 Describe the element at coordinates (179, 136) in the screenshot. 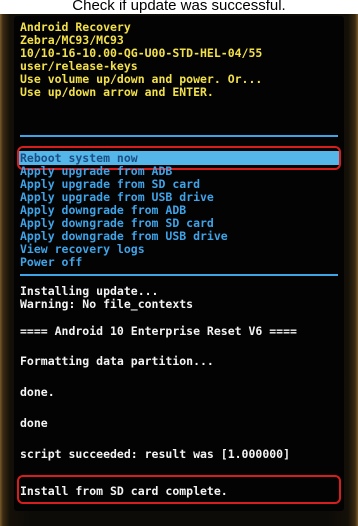

I see `top-divider` at that location.